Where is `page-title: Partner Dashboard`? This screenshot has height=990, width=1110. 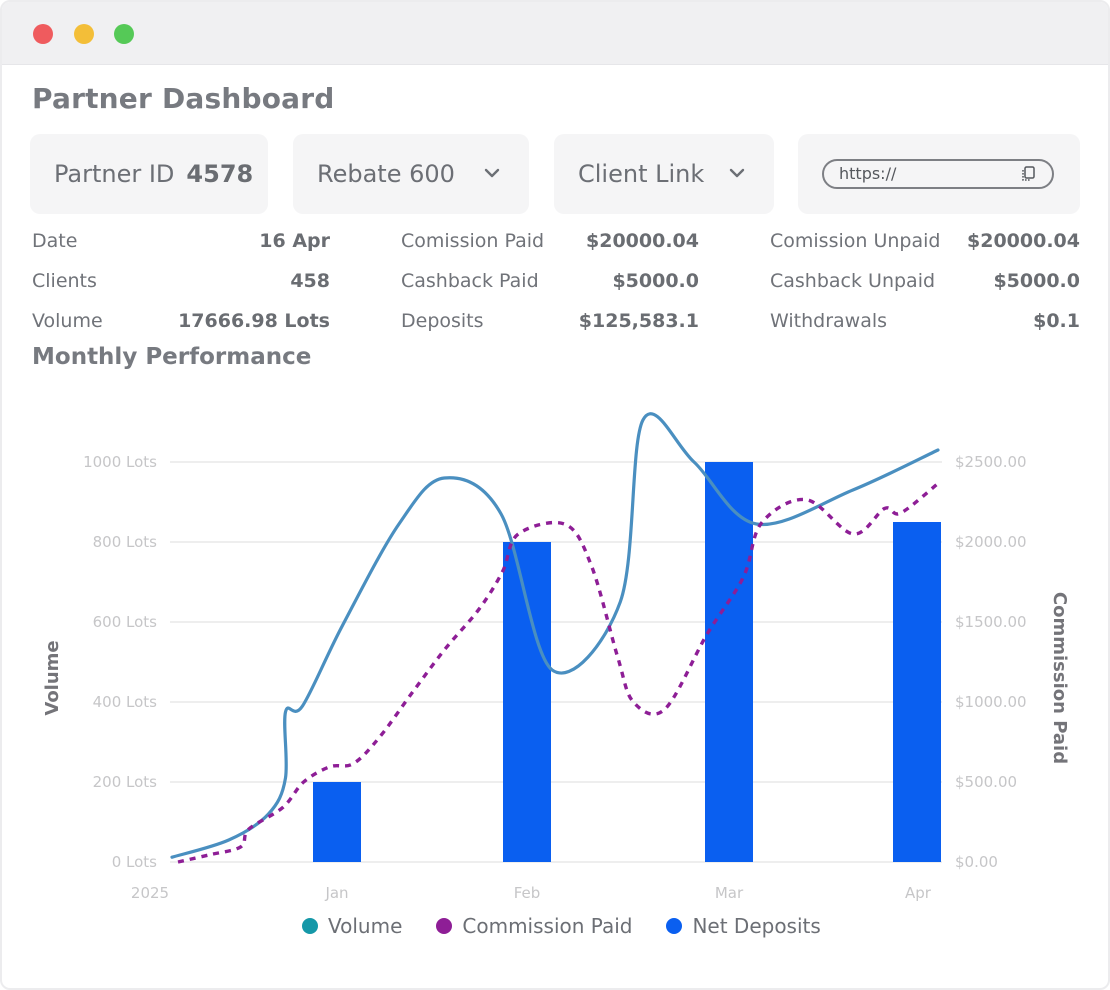
page-title: Partner Dashboard is located at coordinates (183, 98).